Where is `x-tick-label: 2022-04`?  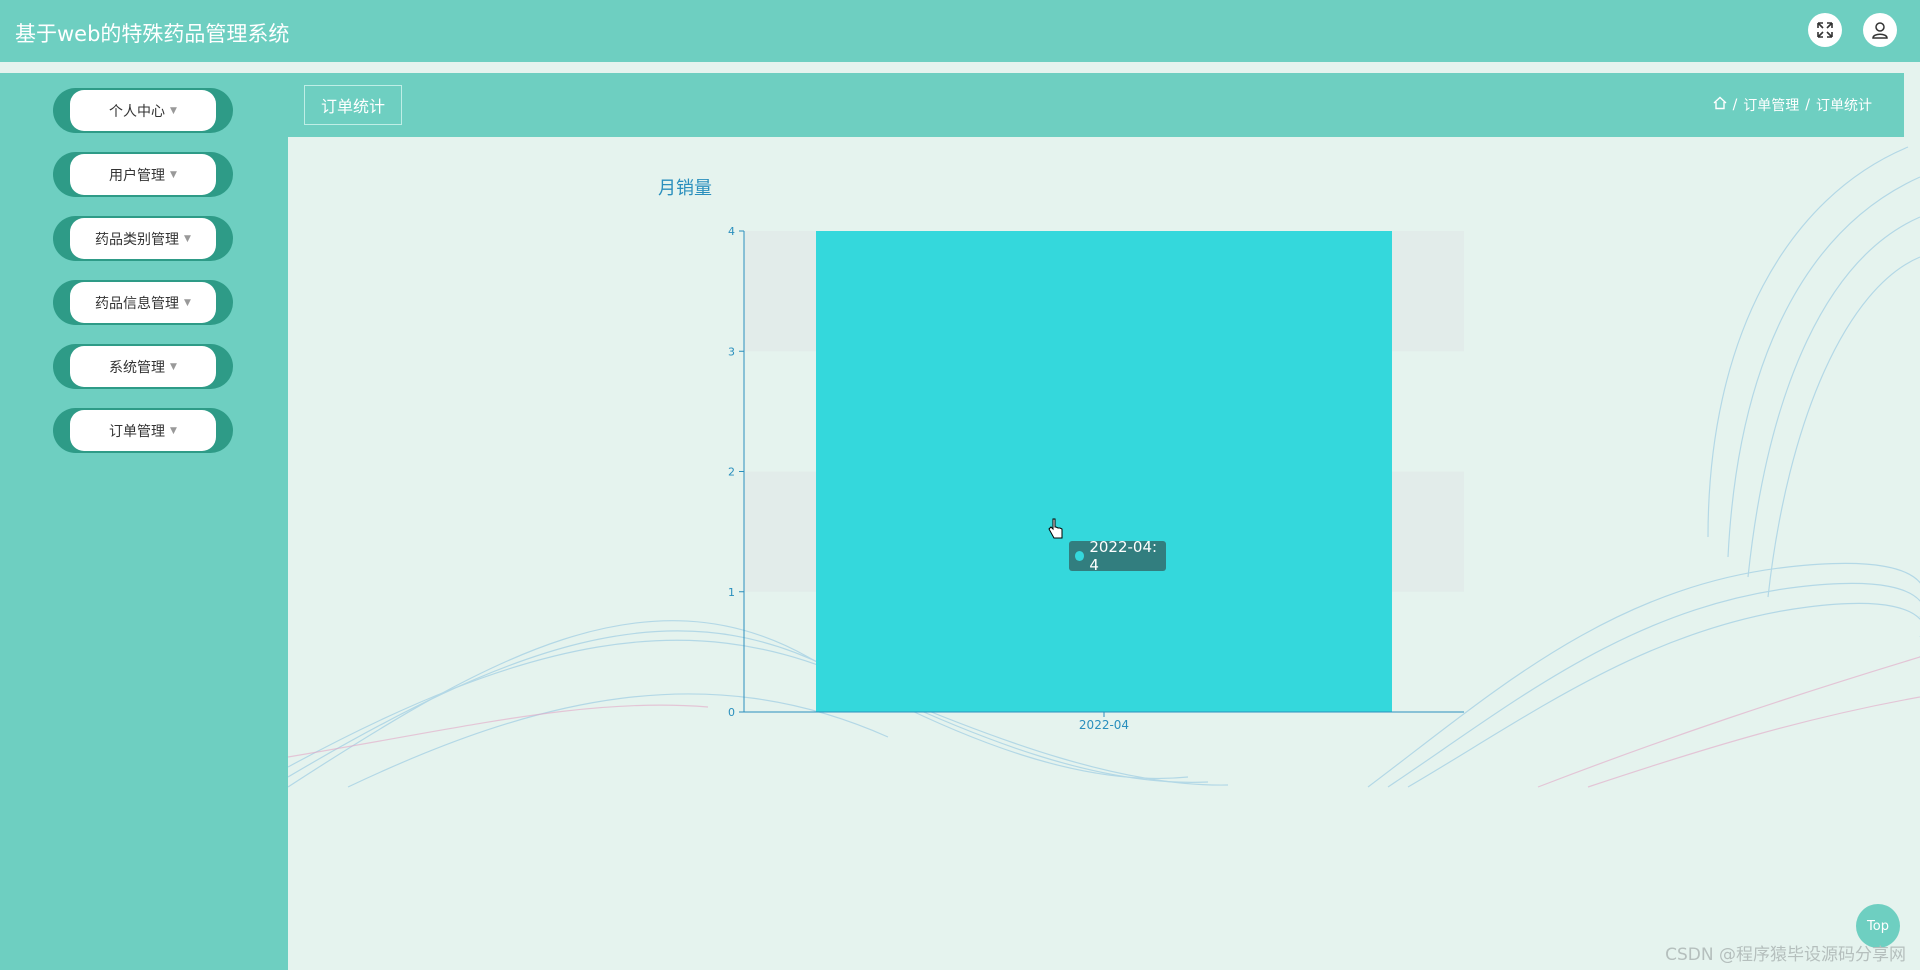
x-tick-label: 2022-04 is located at coordinates (1104, 725).